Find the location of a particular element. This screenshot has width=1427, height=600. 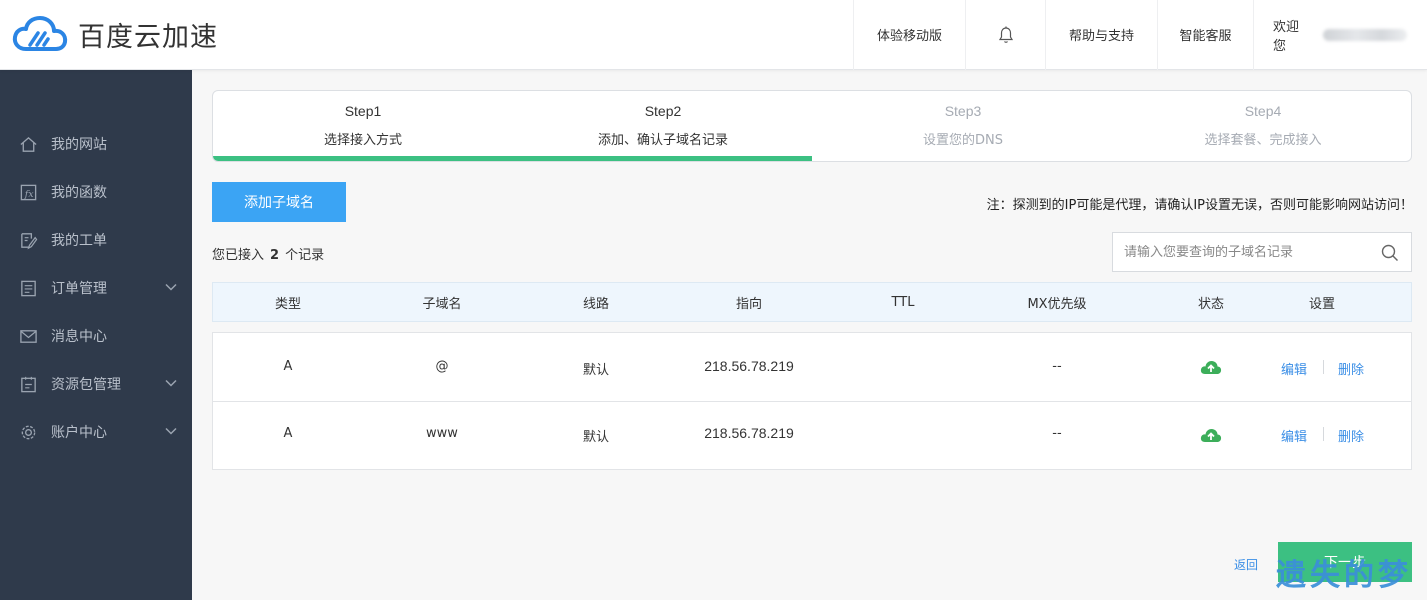

logo-text: 百度云加速 is located at coordinates (148, 37).